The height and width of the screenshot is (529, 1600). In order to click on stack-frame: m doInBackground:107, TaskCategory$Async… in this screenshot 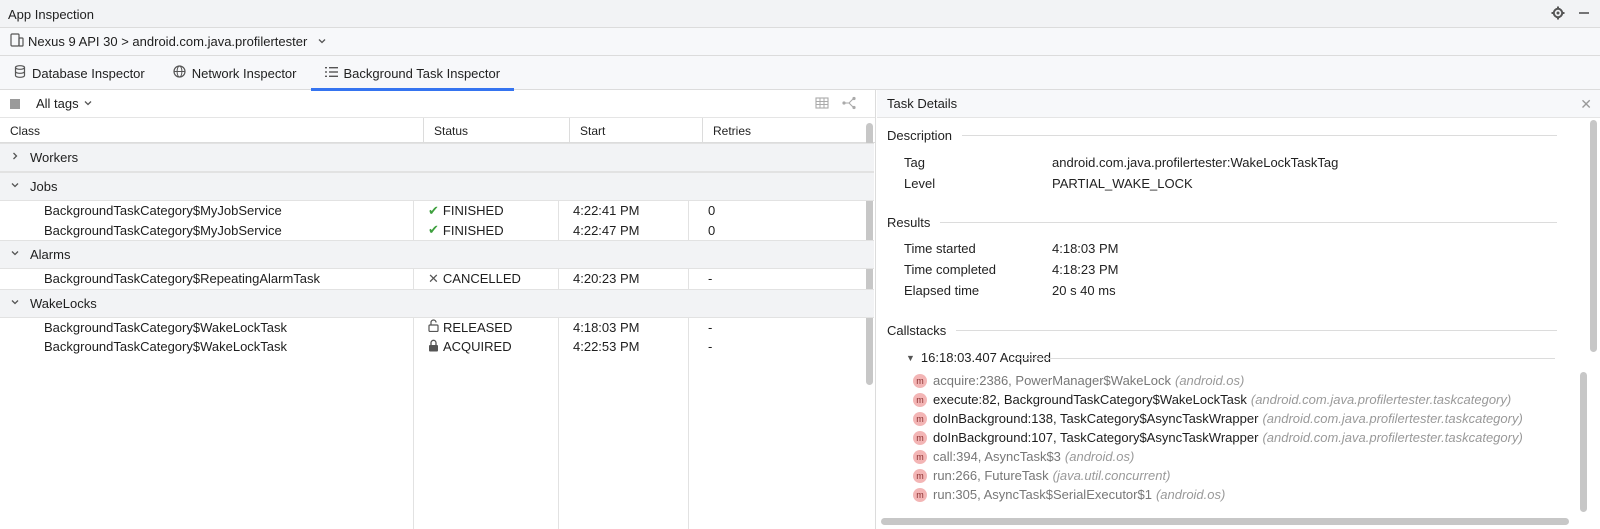, I will do `click(1218, 437)`.